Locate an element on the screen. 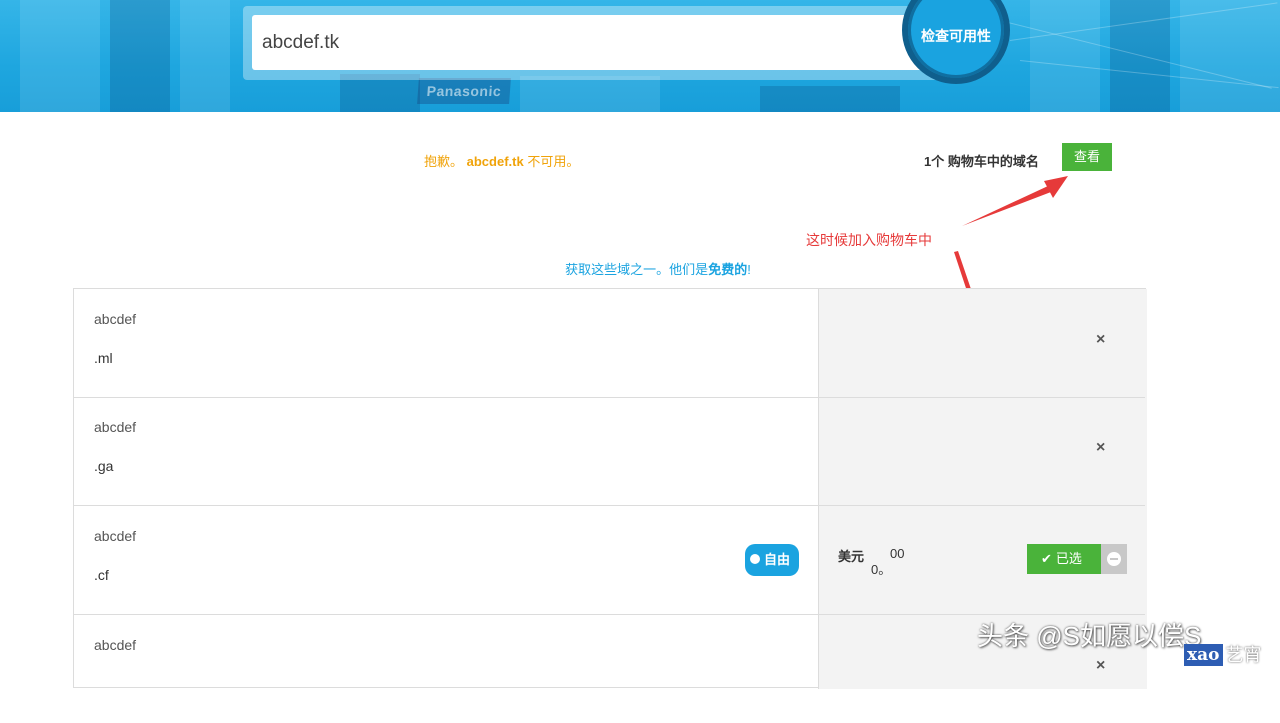 The width and height of the screenshot is (1280, 723). view-cart-button: 查看 is located at coordinates (1087, 157).